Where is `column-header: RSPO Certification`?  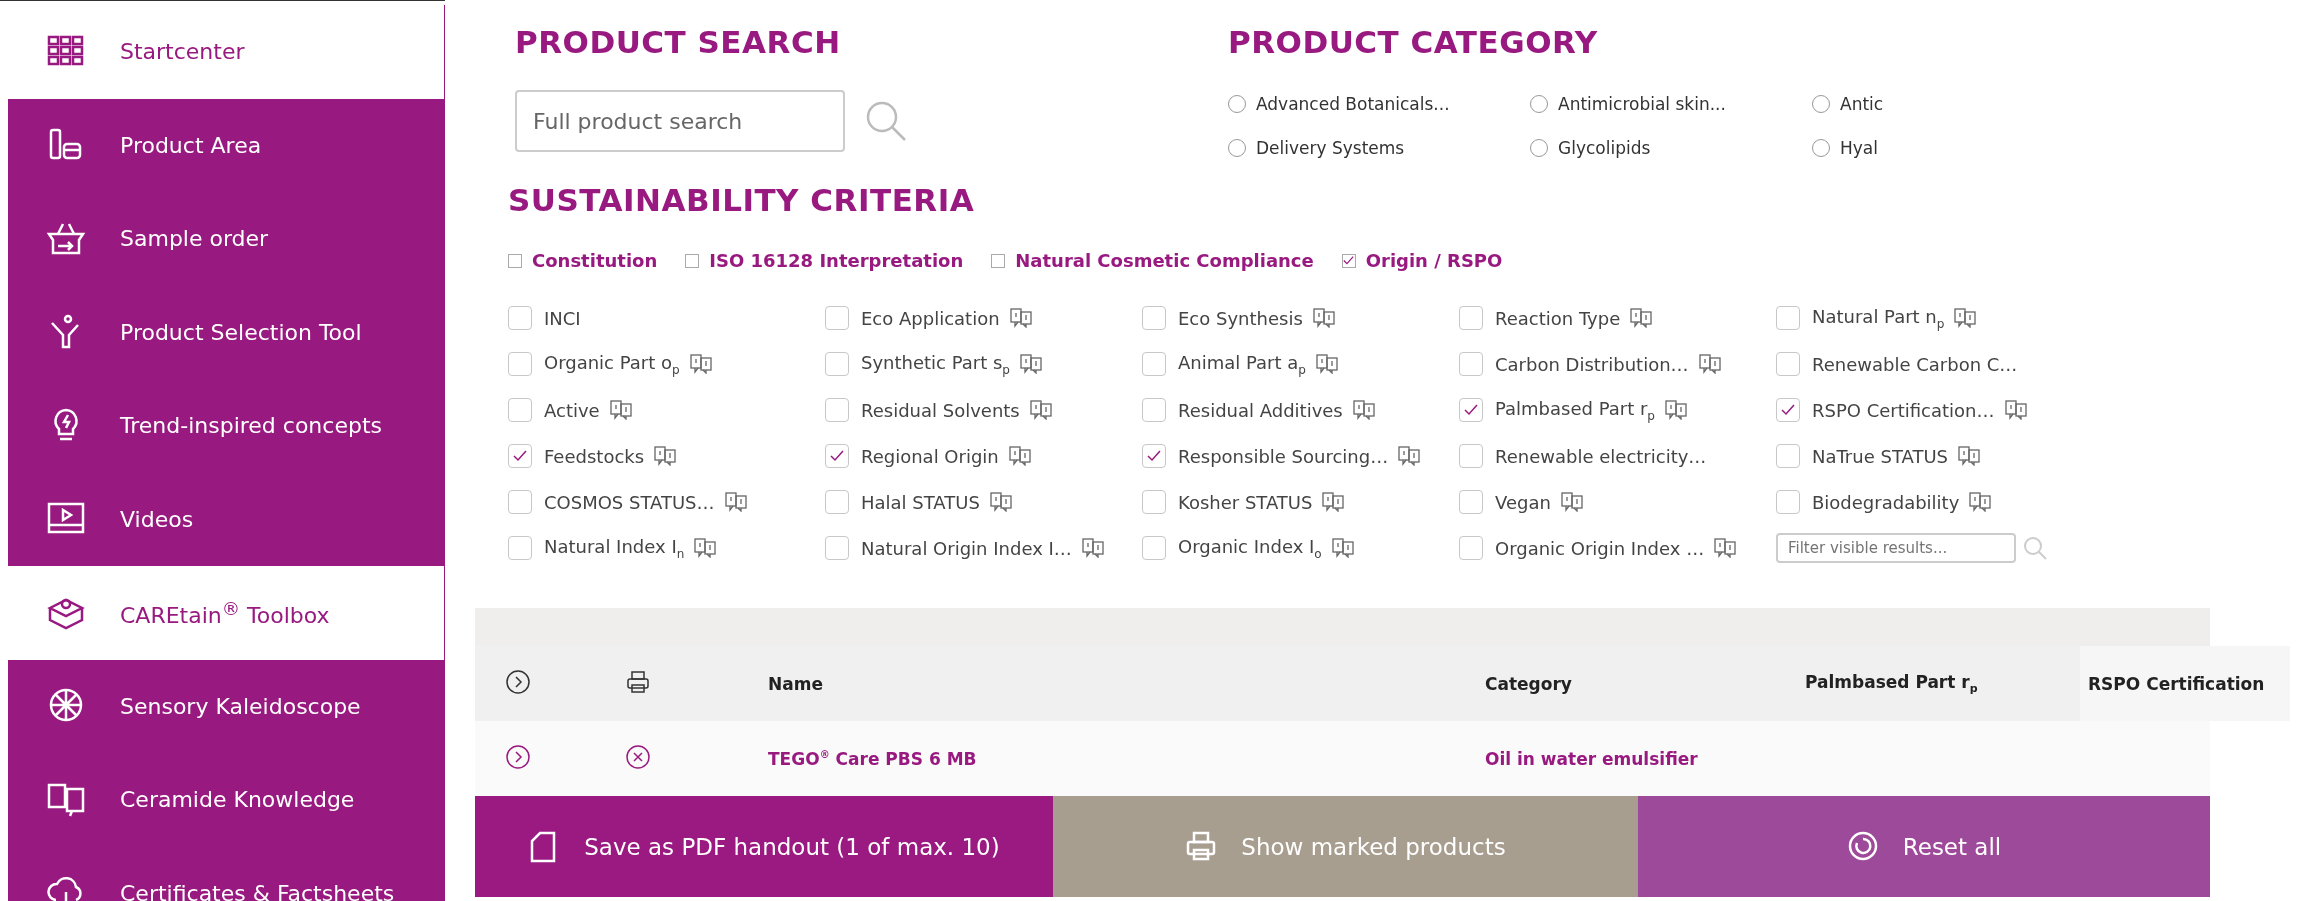 column-header: RSPO Certification is located at coordinates (2185, 683).